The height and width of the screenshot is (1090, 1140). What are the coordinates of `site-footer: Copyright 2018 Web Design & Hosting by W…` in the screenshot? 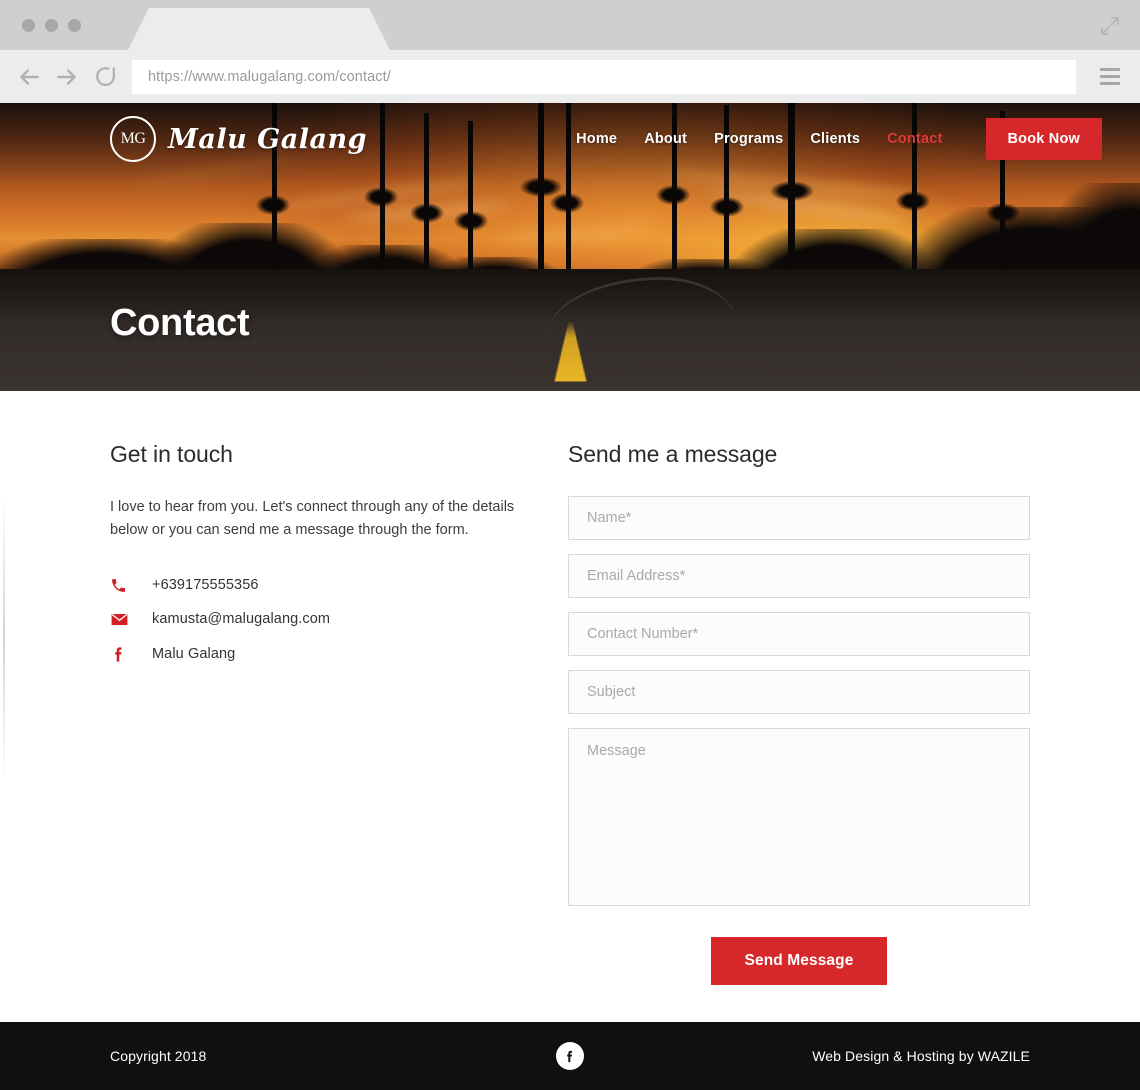 It's located at (570, 1056).